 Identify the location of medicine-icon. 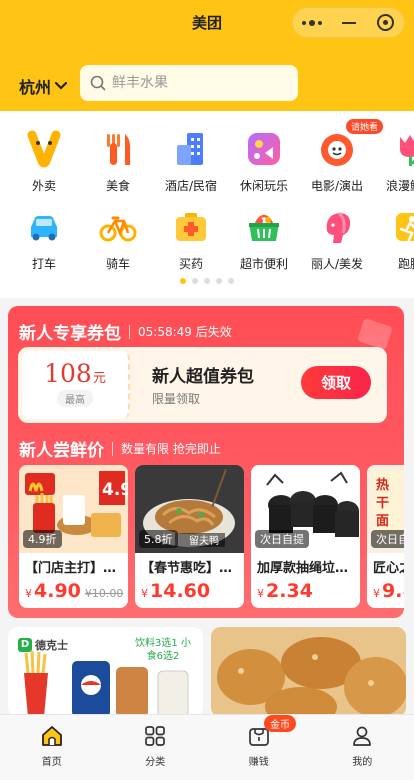
(191, 227).